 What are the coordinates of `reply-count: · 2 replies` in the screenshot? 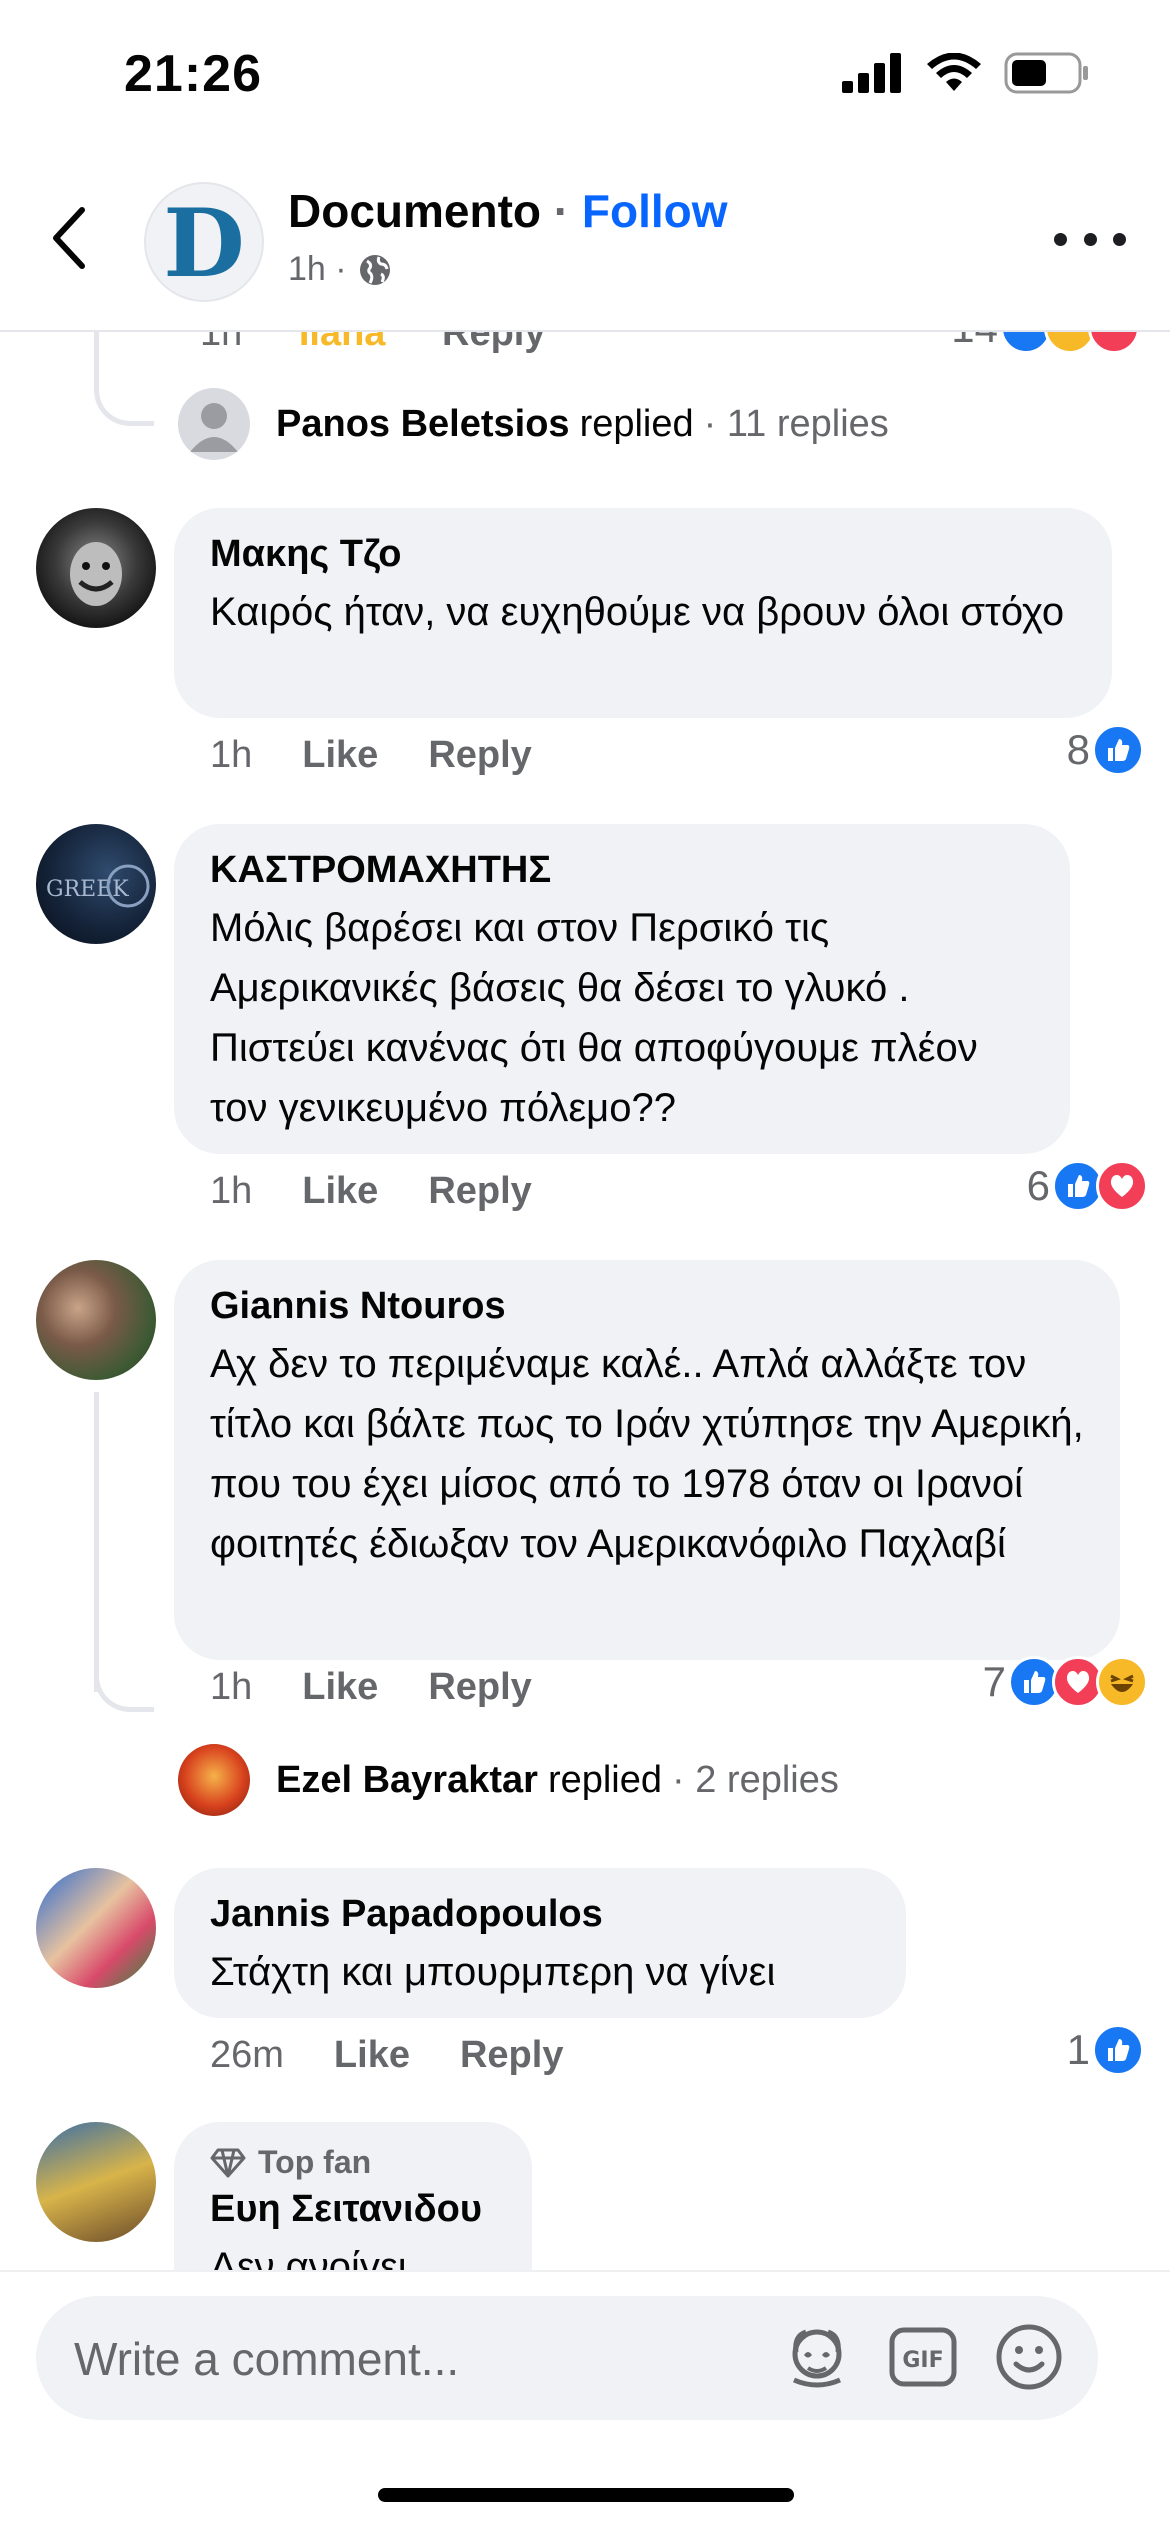 It's located at (755, 1779).